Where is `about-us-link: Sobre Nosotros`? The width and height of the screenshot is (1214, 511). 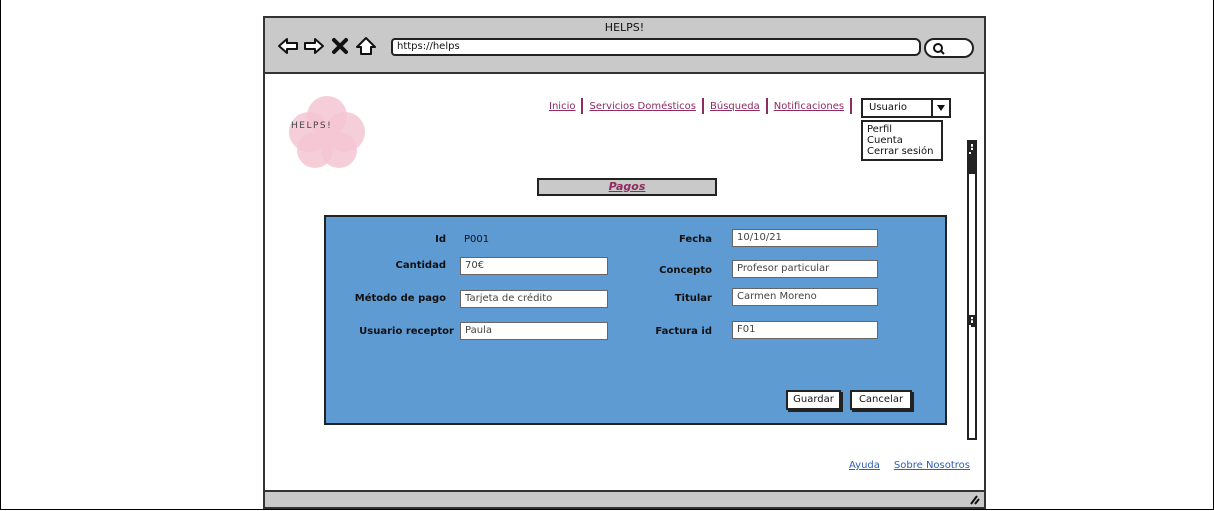 about-us-link: Sobre Nosotros is located at coordinates (932, 465).